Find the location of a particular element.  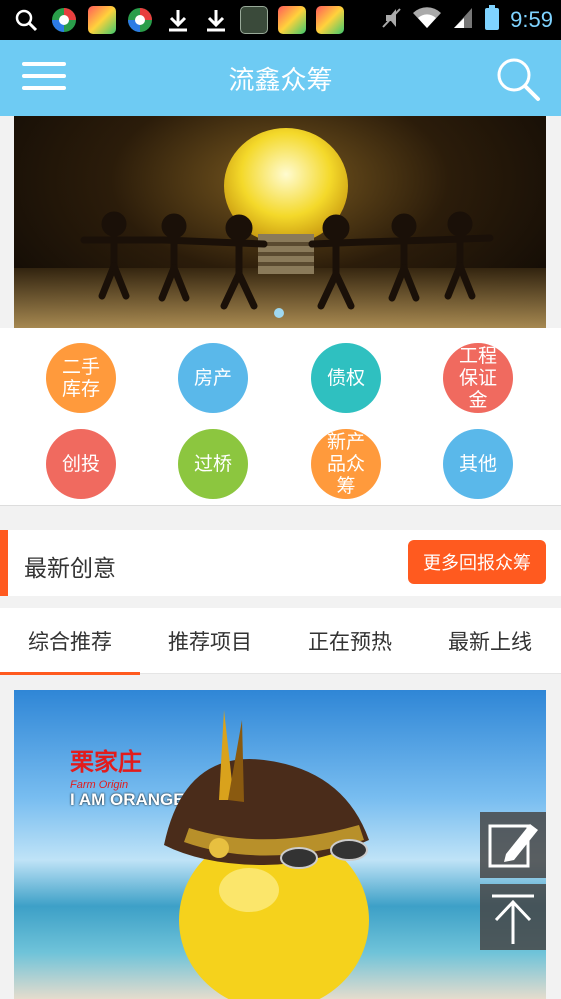

mute-icon is located at coordinates (391, 20).